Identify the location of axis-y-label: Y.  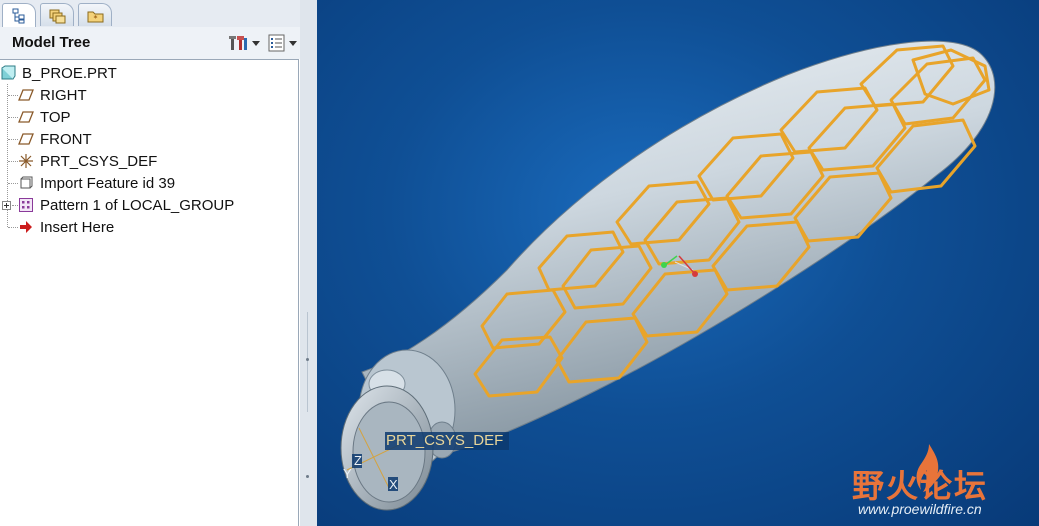
(347, 473).